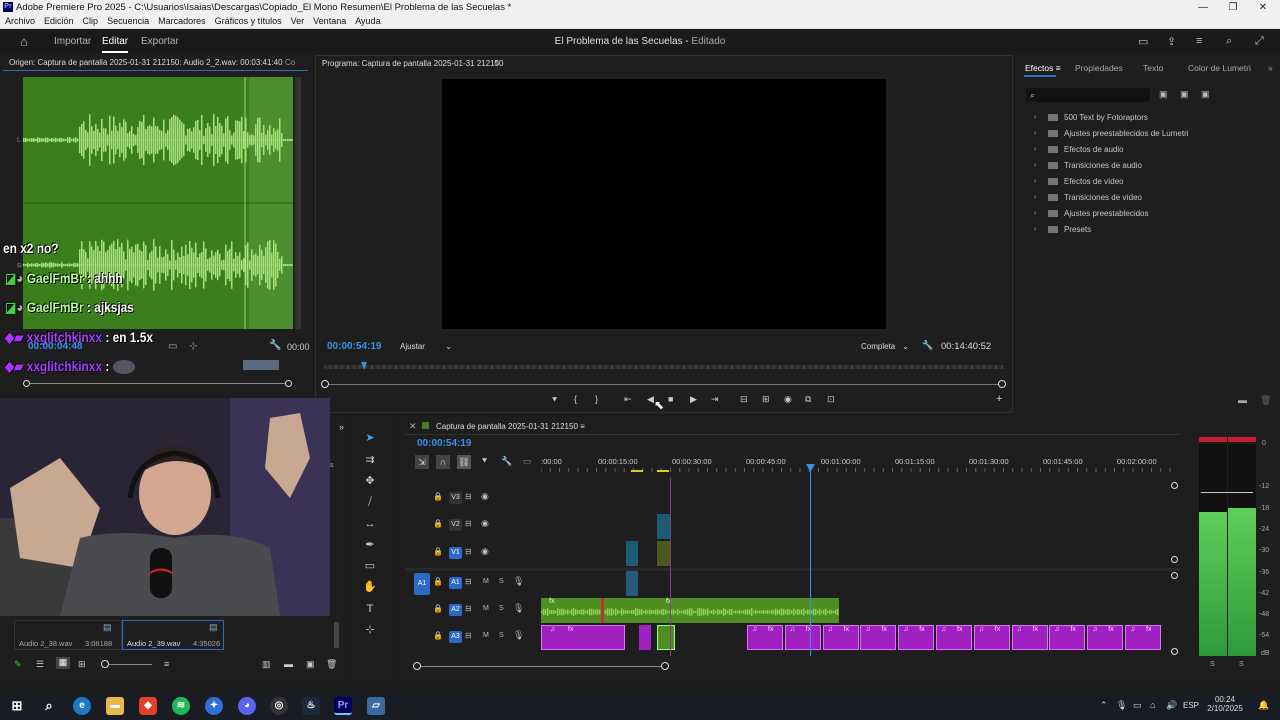 The image size is (1280, 720). Describe the element at coordinates (1104, 705) in the screenshot. I see `tray-overflow-icon: ⌃` at that location.